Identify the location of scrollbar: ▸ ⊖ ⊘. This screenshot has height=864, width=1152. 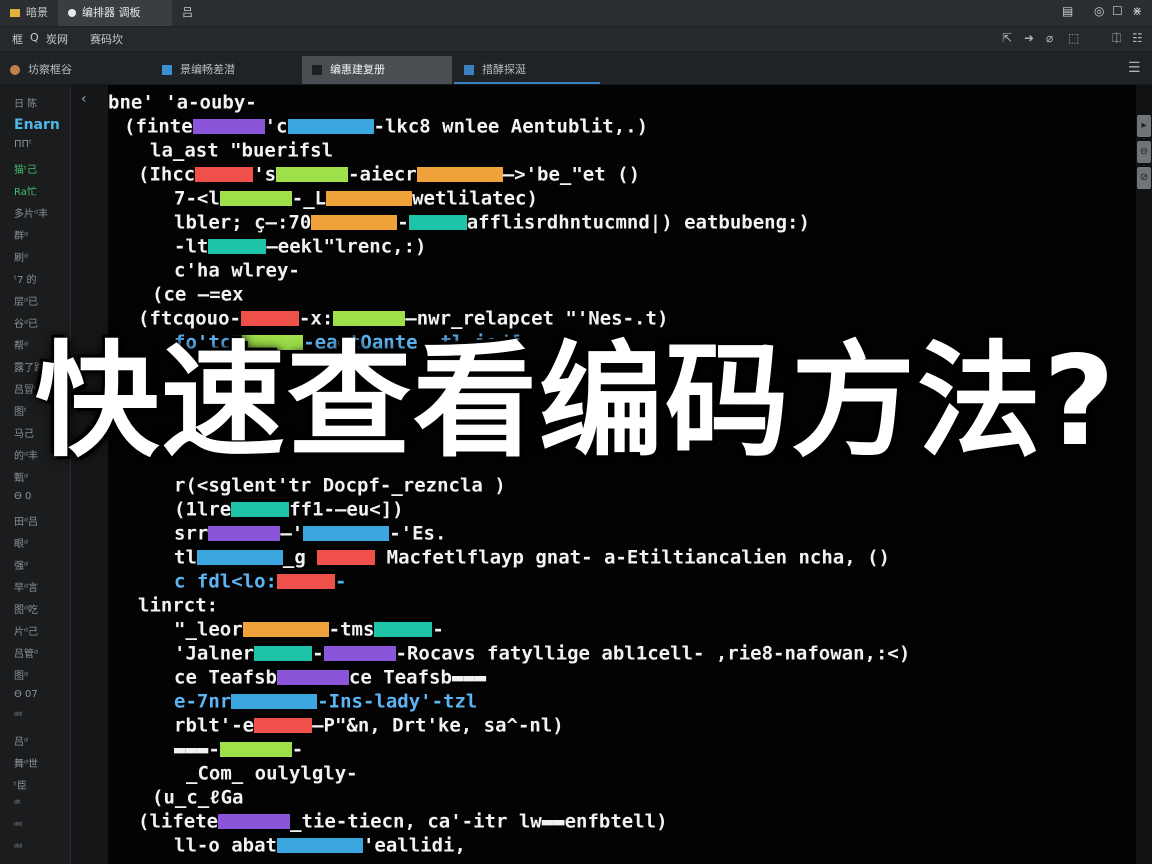
(1144, 474).